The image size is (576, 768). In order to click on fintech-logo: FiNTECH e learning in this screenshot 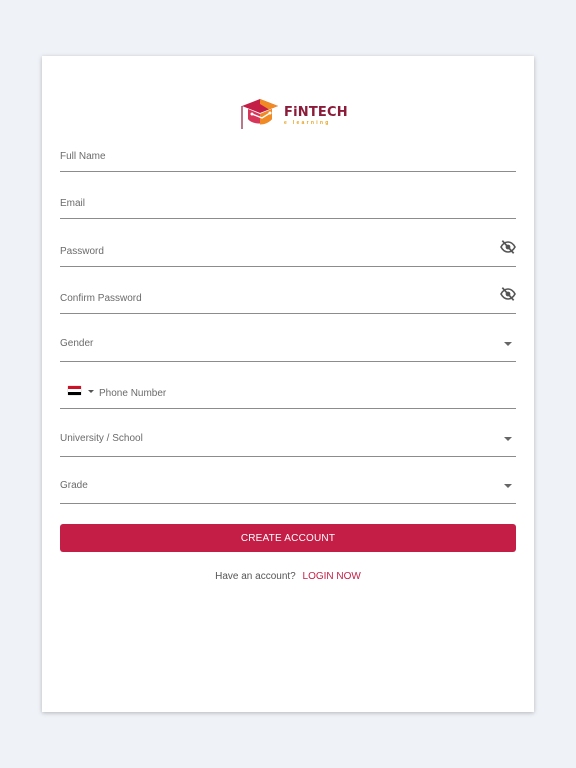, I will do `click(294, 114)`.